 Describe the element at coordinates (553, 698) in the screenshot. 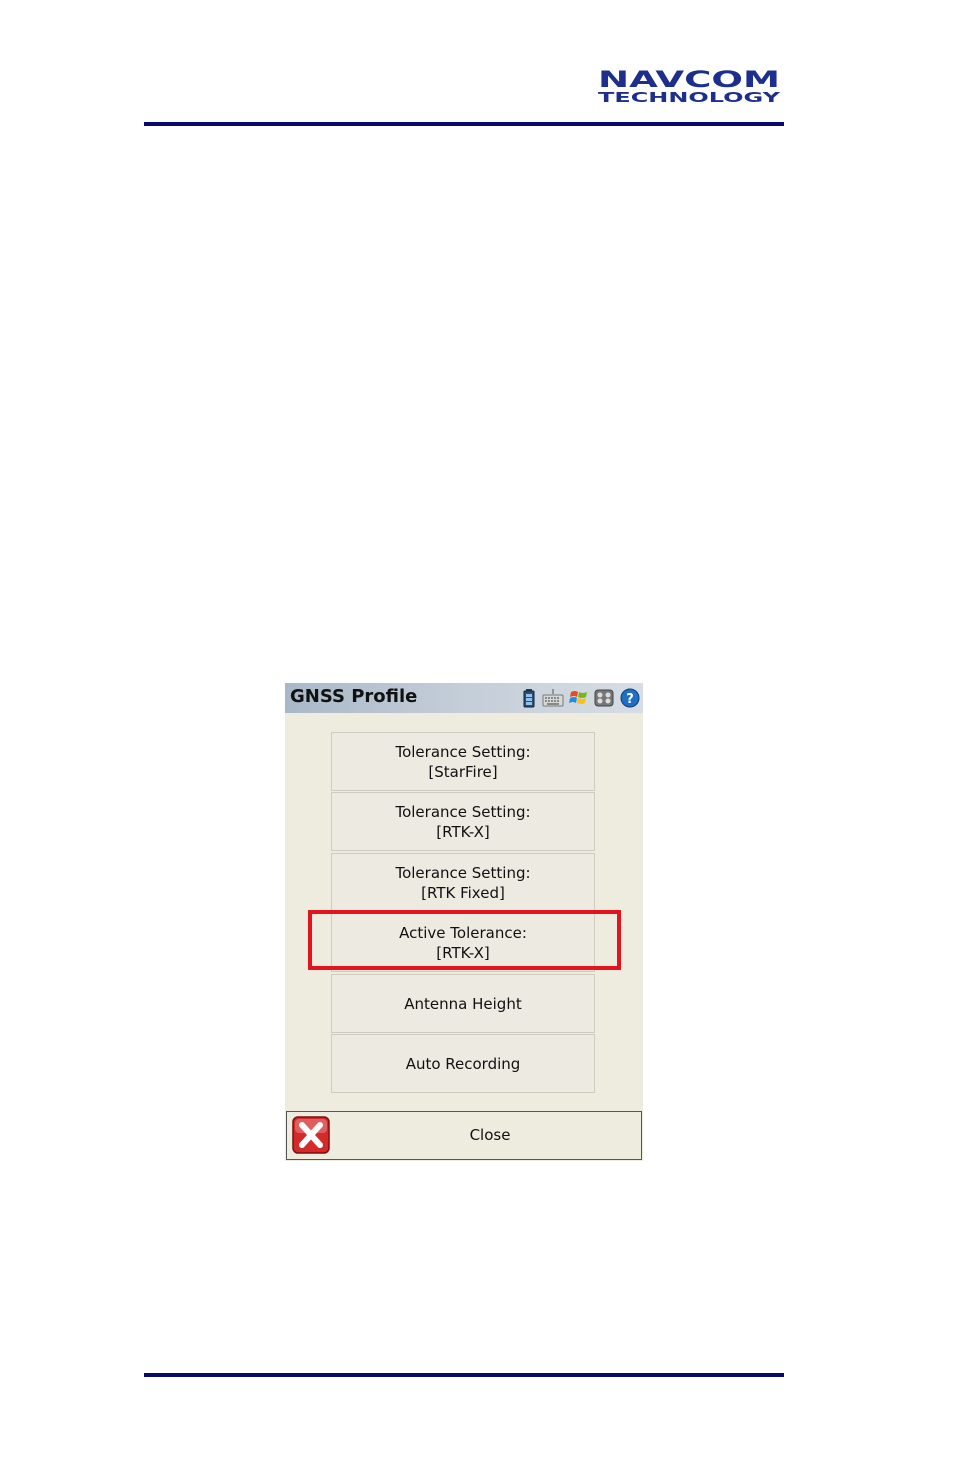

I see `keyboard-icon` at that location.